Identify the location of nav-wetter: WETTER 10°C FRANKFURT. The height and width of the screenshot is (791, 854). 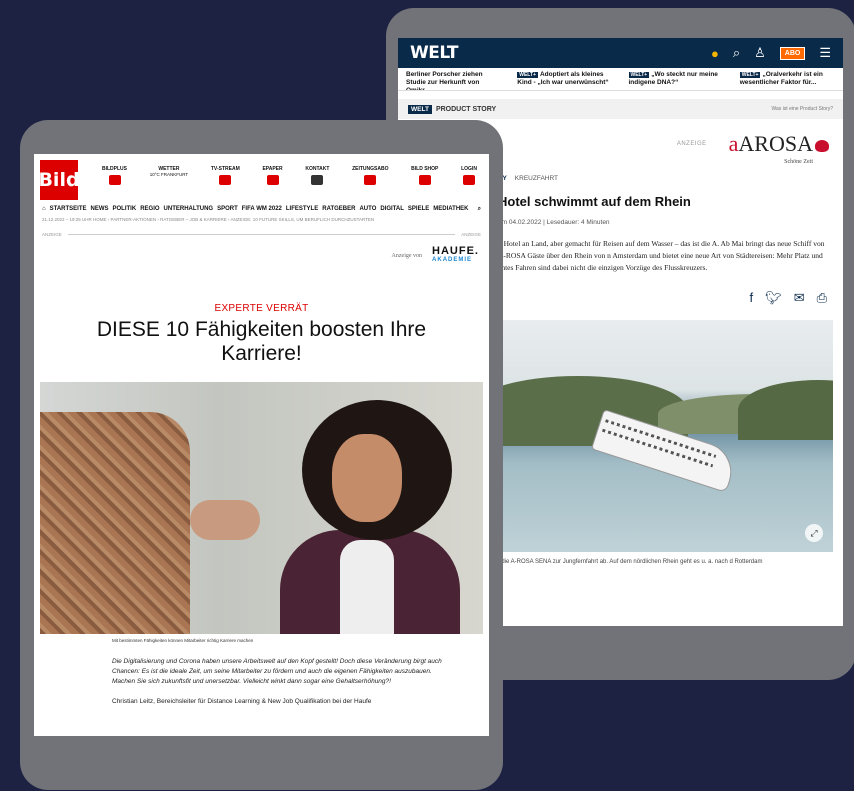
(169, 175).